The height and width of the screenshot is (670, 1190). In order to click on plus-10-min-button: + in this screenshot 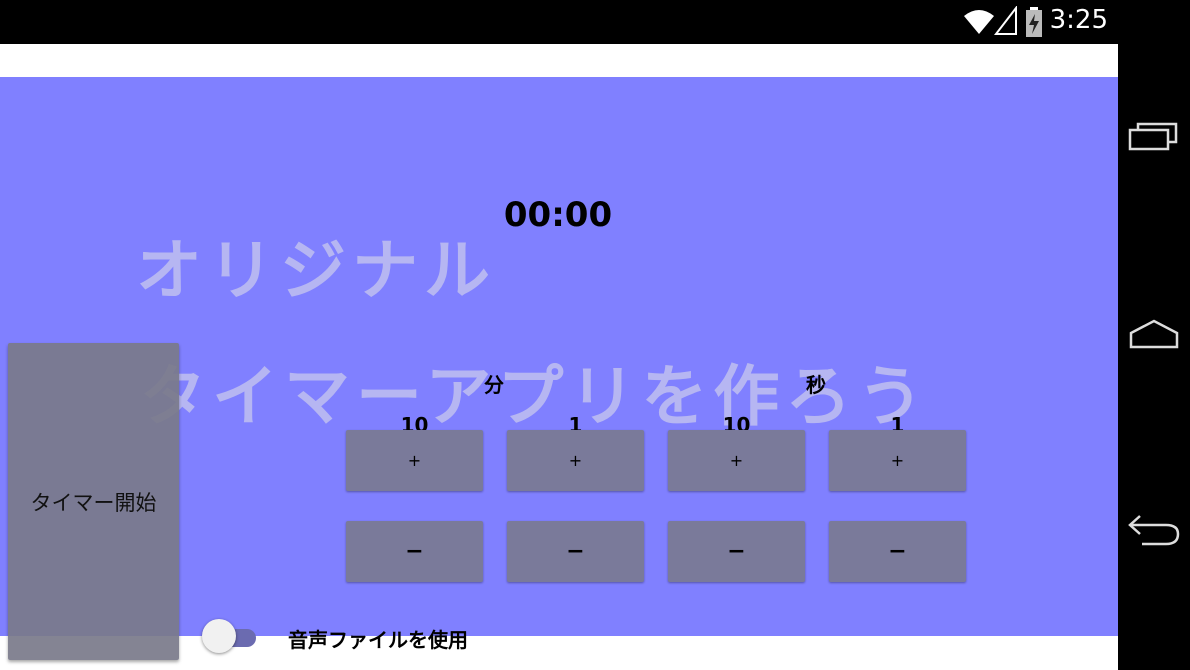, I will do `click(414, 460)`.